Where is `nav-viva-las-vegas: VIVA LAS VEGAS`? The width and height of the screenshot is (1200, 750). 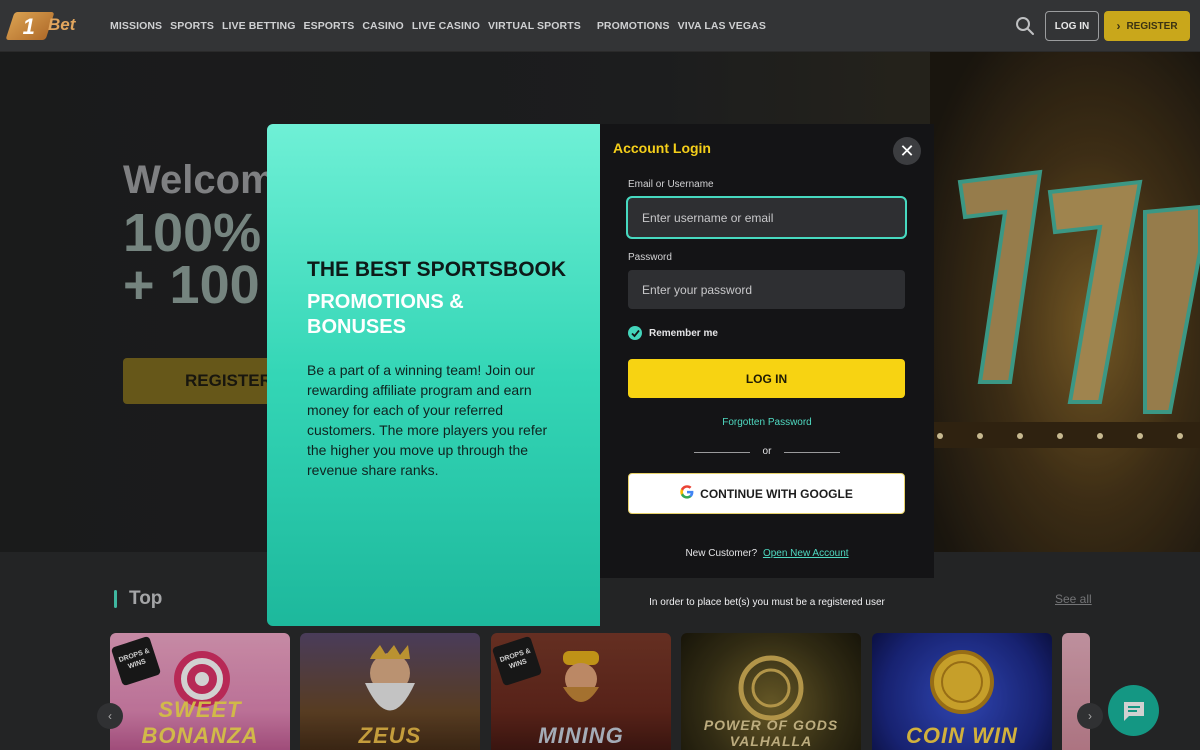
nav-viva-las-vegas: VIVA LAS VEGAS is located at coordinates (722, 26).